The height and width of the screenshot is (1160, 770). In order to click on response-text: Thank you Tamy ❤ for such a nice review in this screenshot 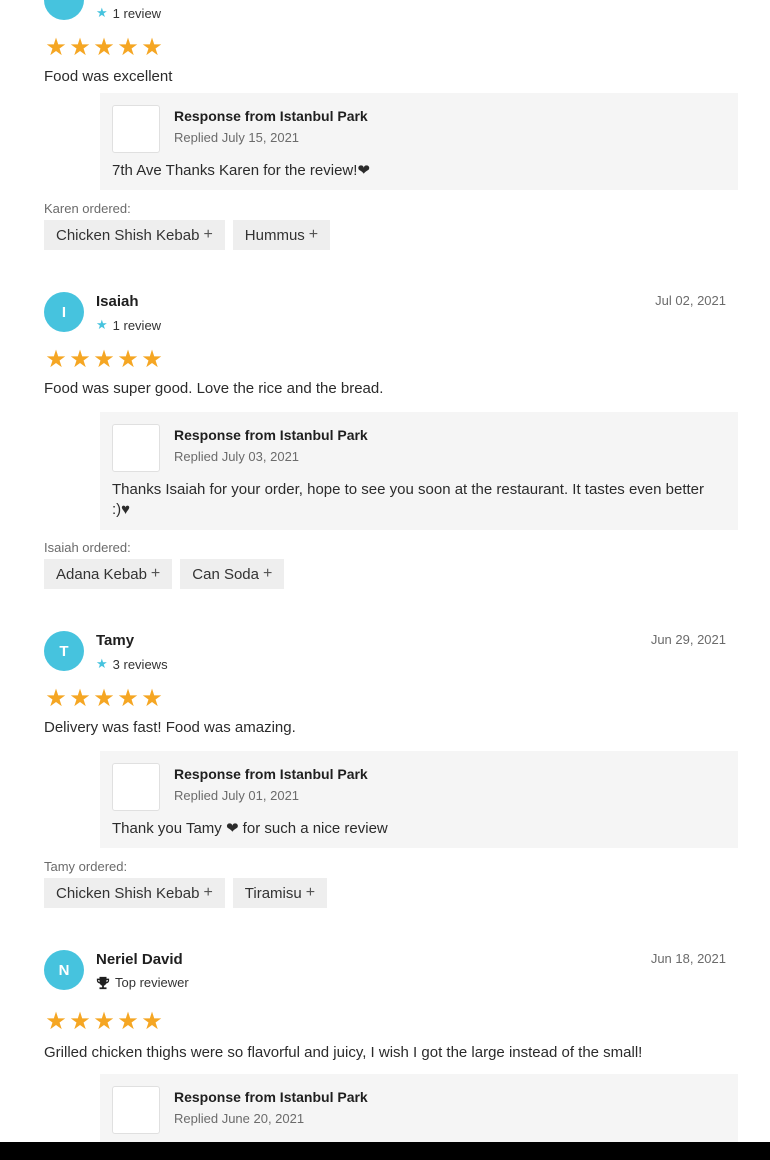, I will do `click(250, 828)`.